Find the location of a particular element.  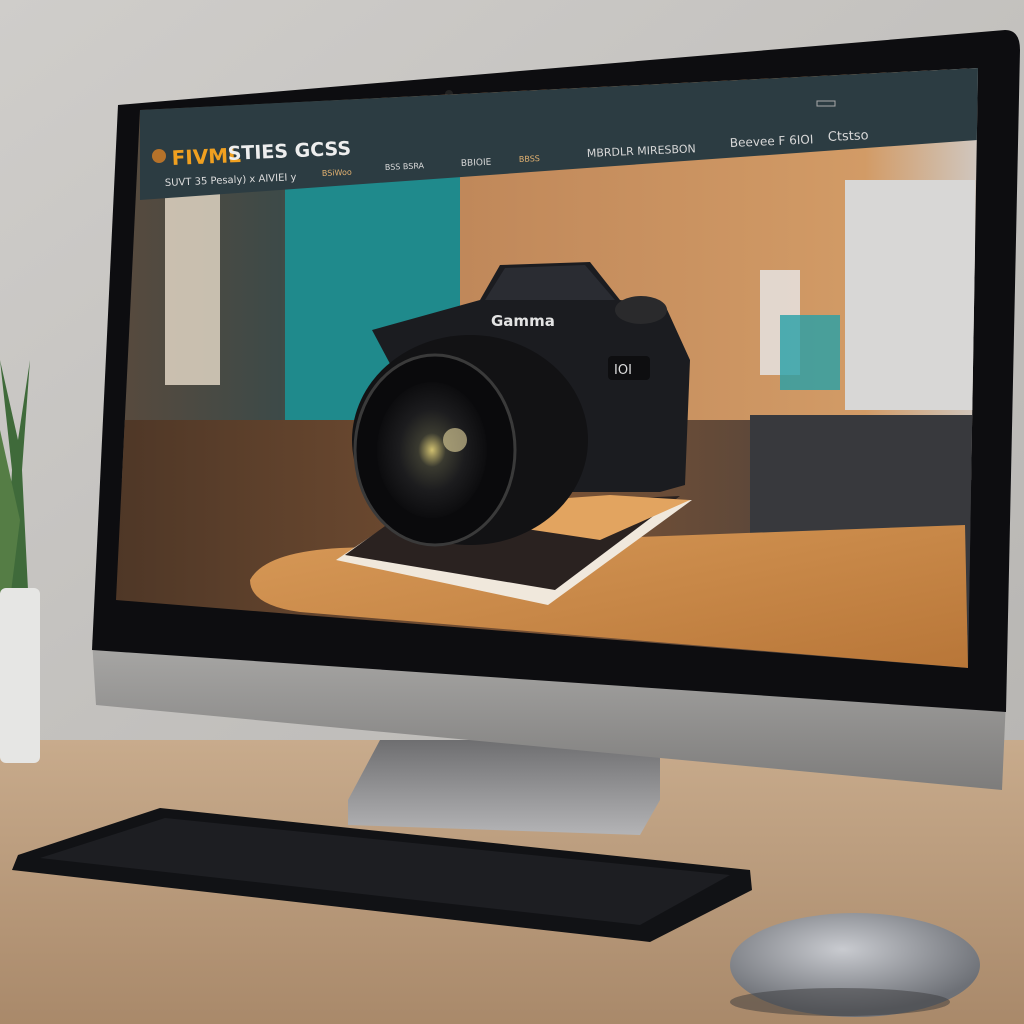

nav-item-3: BBSS is located at coordinates (529, 159).